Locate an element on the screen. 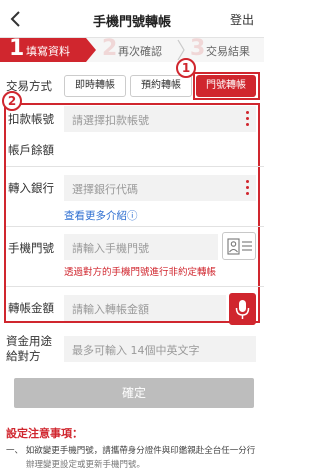 The image size is (320, 468). voice-input-button is located at coordinates (242, 309).